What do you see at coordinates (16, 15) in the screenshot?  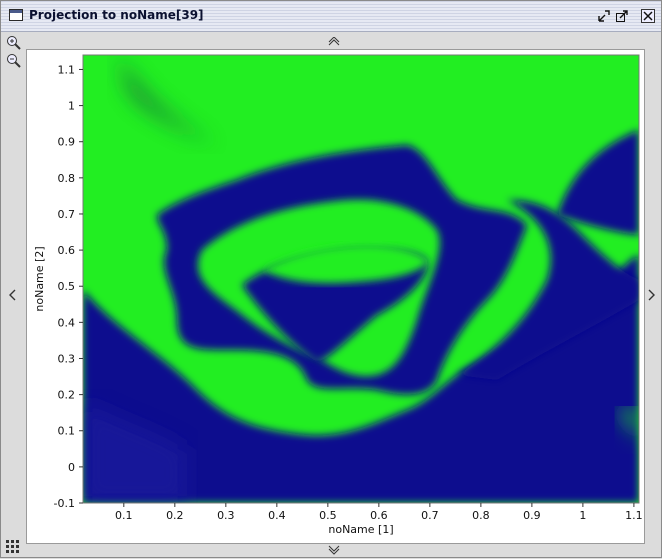 I see `window-icon` at bounding box center [16, 15].